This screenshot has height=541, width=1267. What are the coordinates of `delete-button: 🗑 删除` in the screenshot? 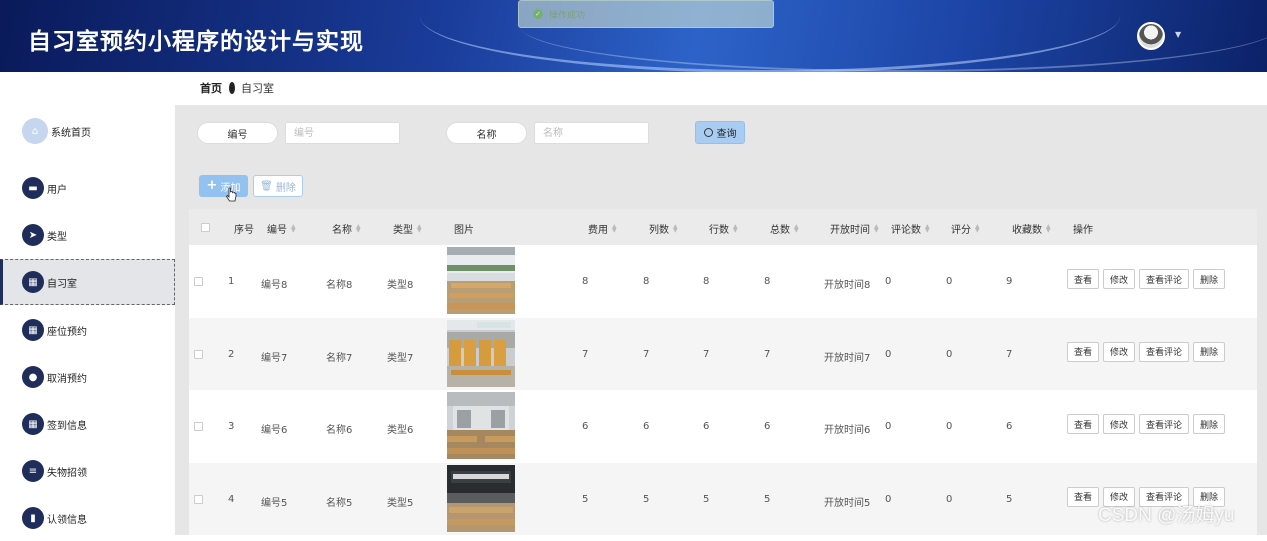 It's located at (278, 186).